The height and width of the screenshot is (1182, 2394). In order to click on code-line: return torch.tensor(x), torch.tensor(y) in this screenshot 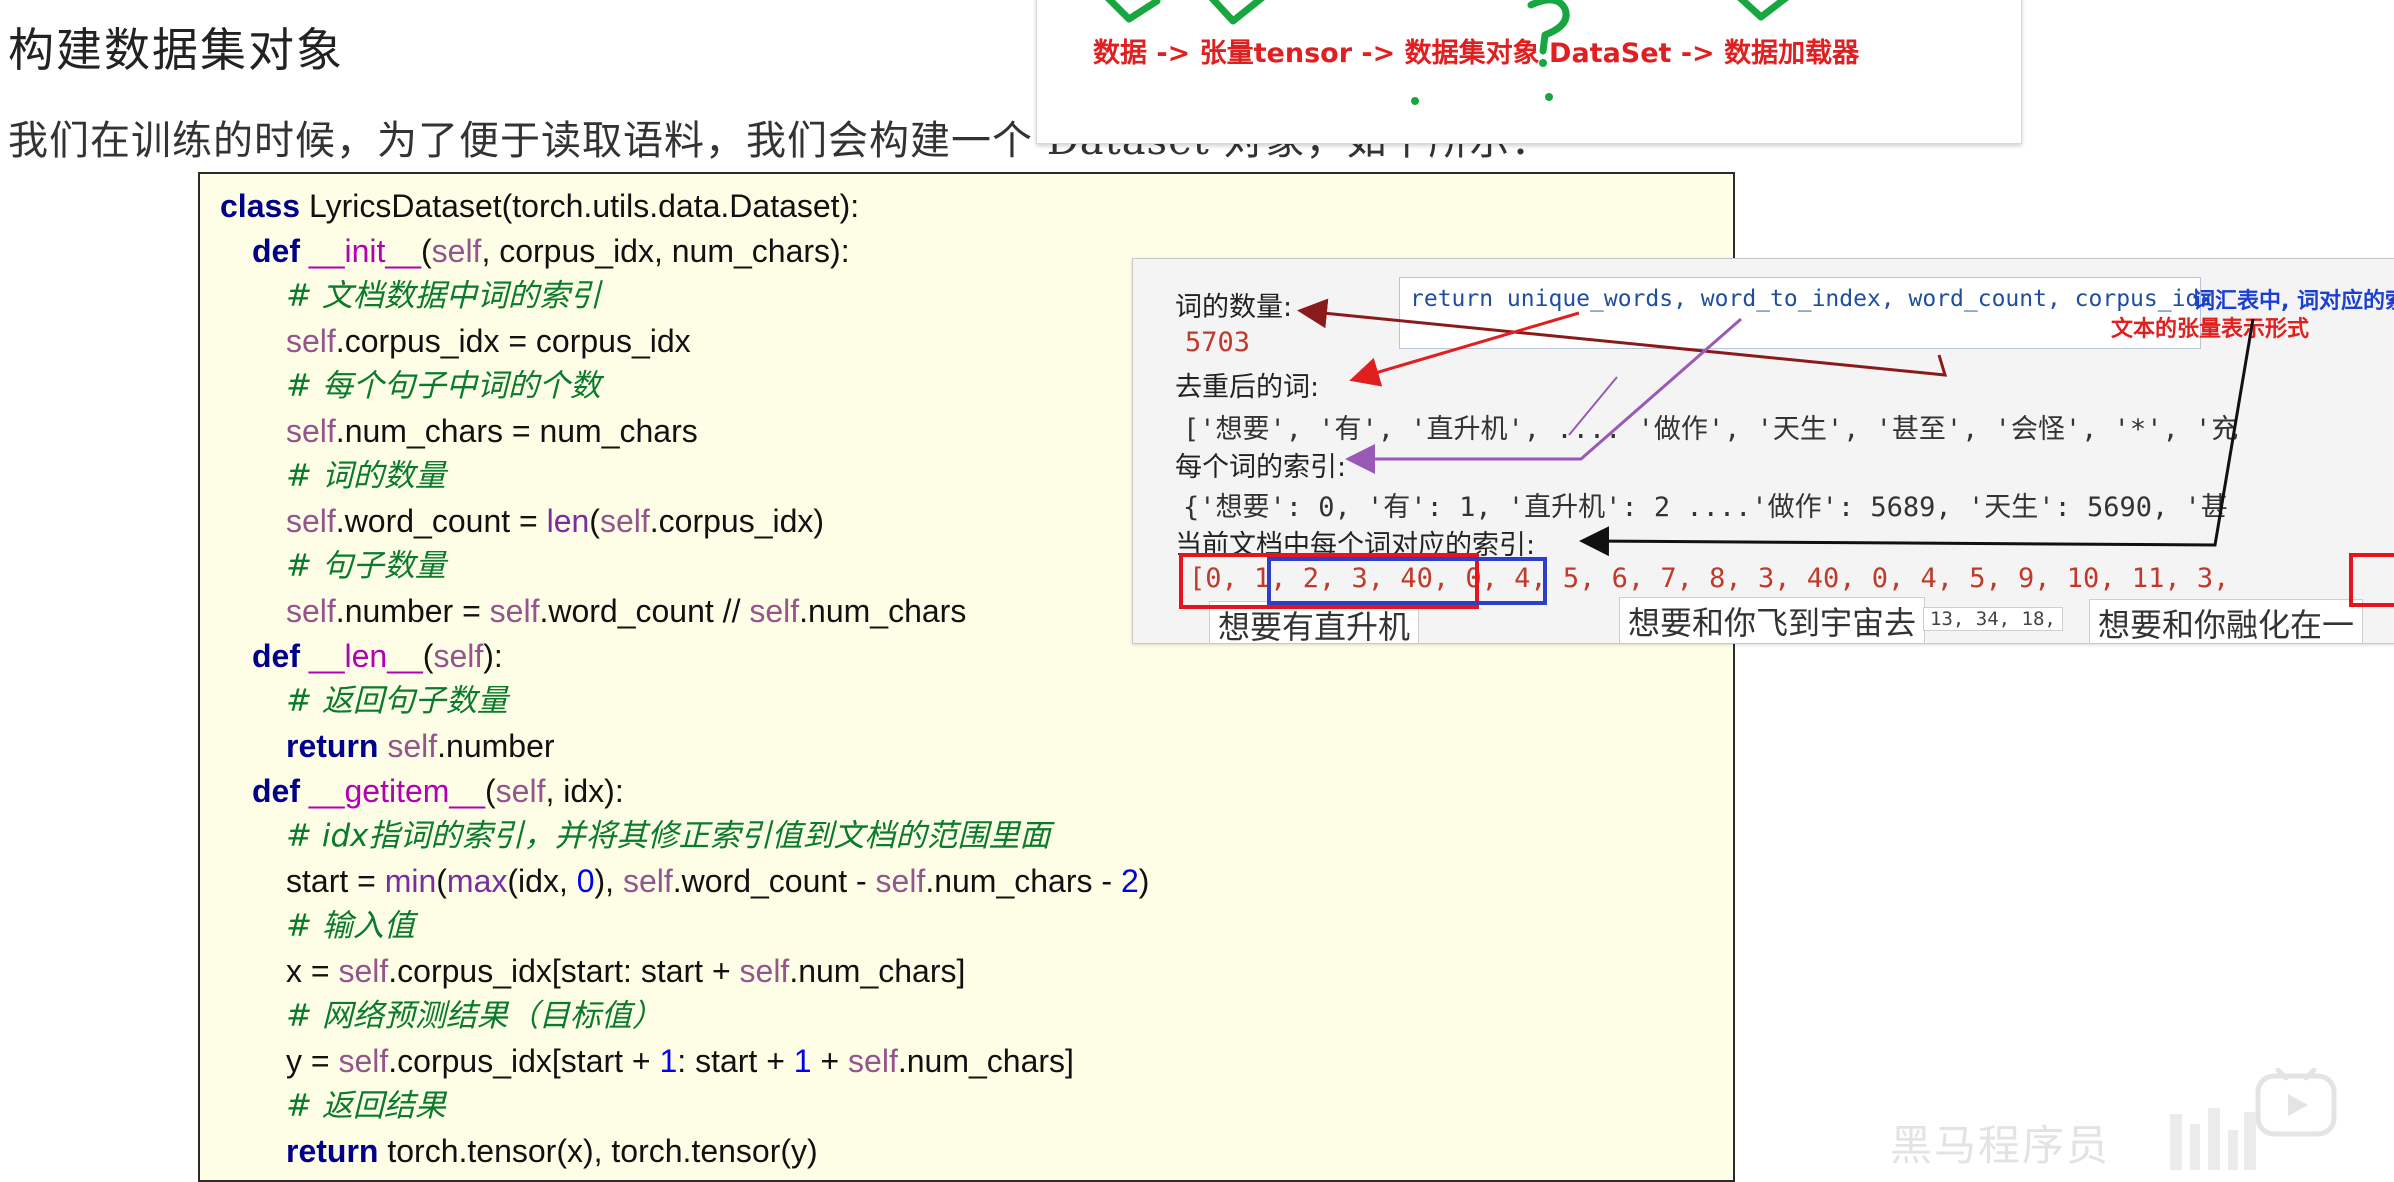, I will do `click(552, 1151)`.